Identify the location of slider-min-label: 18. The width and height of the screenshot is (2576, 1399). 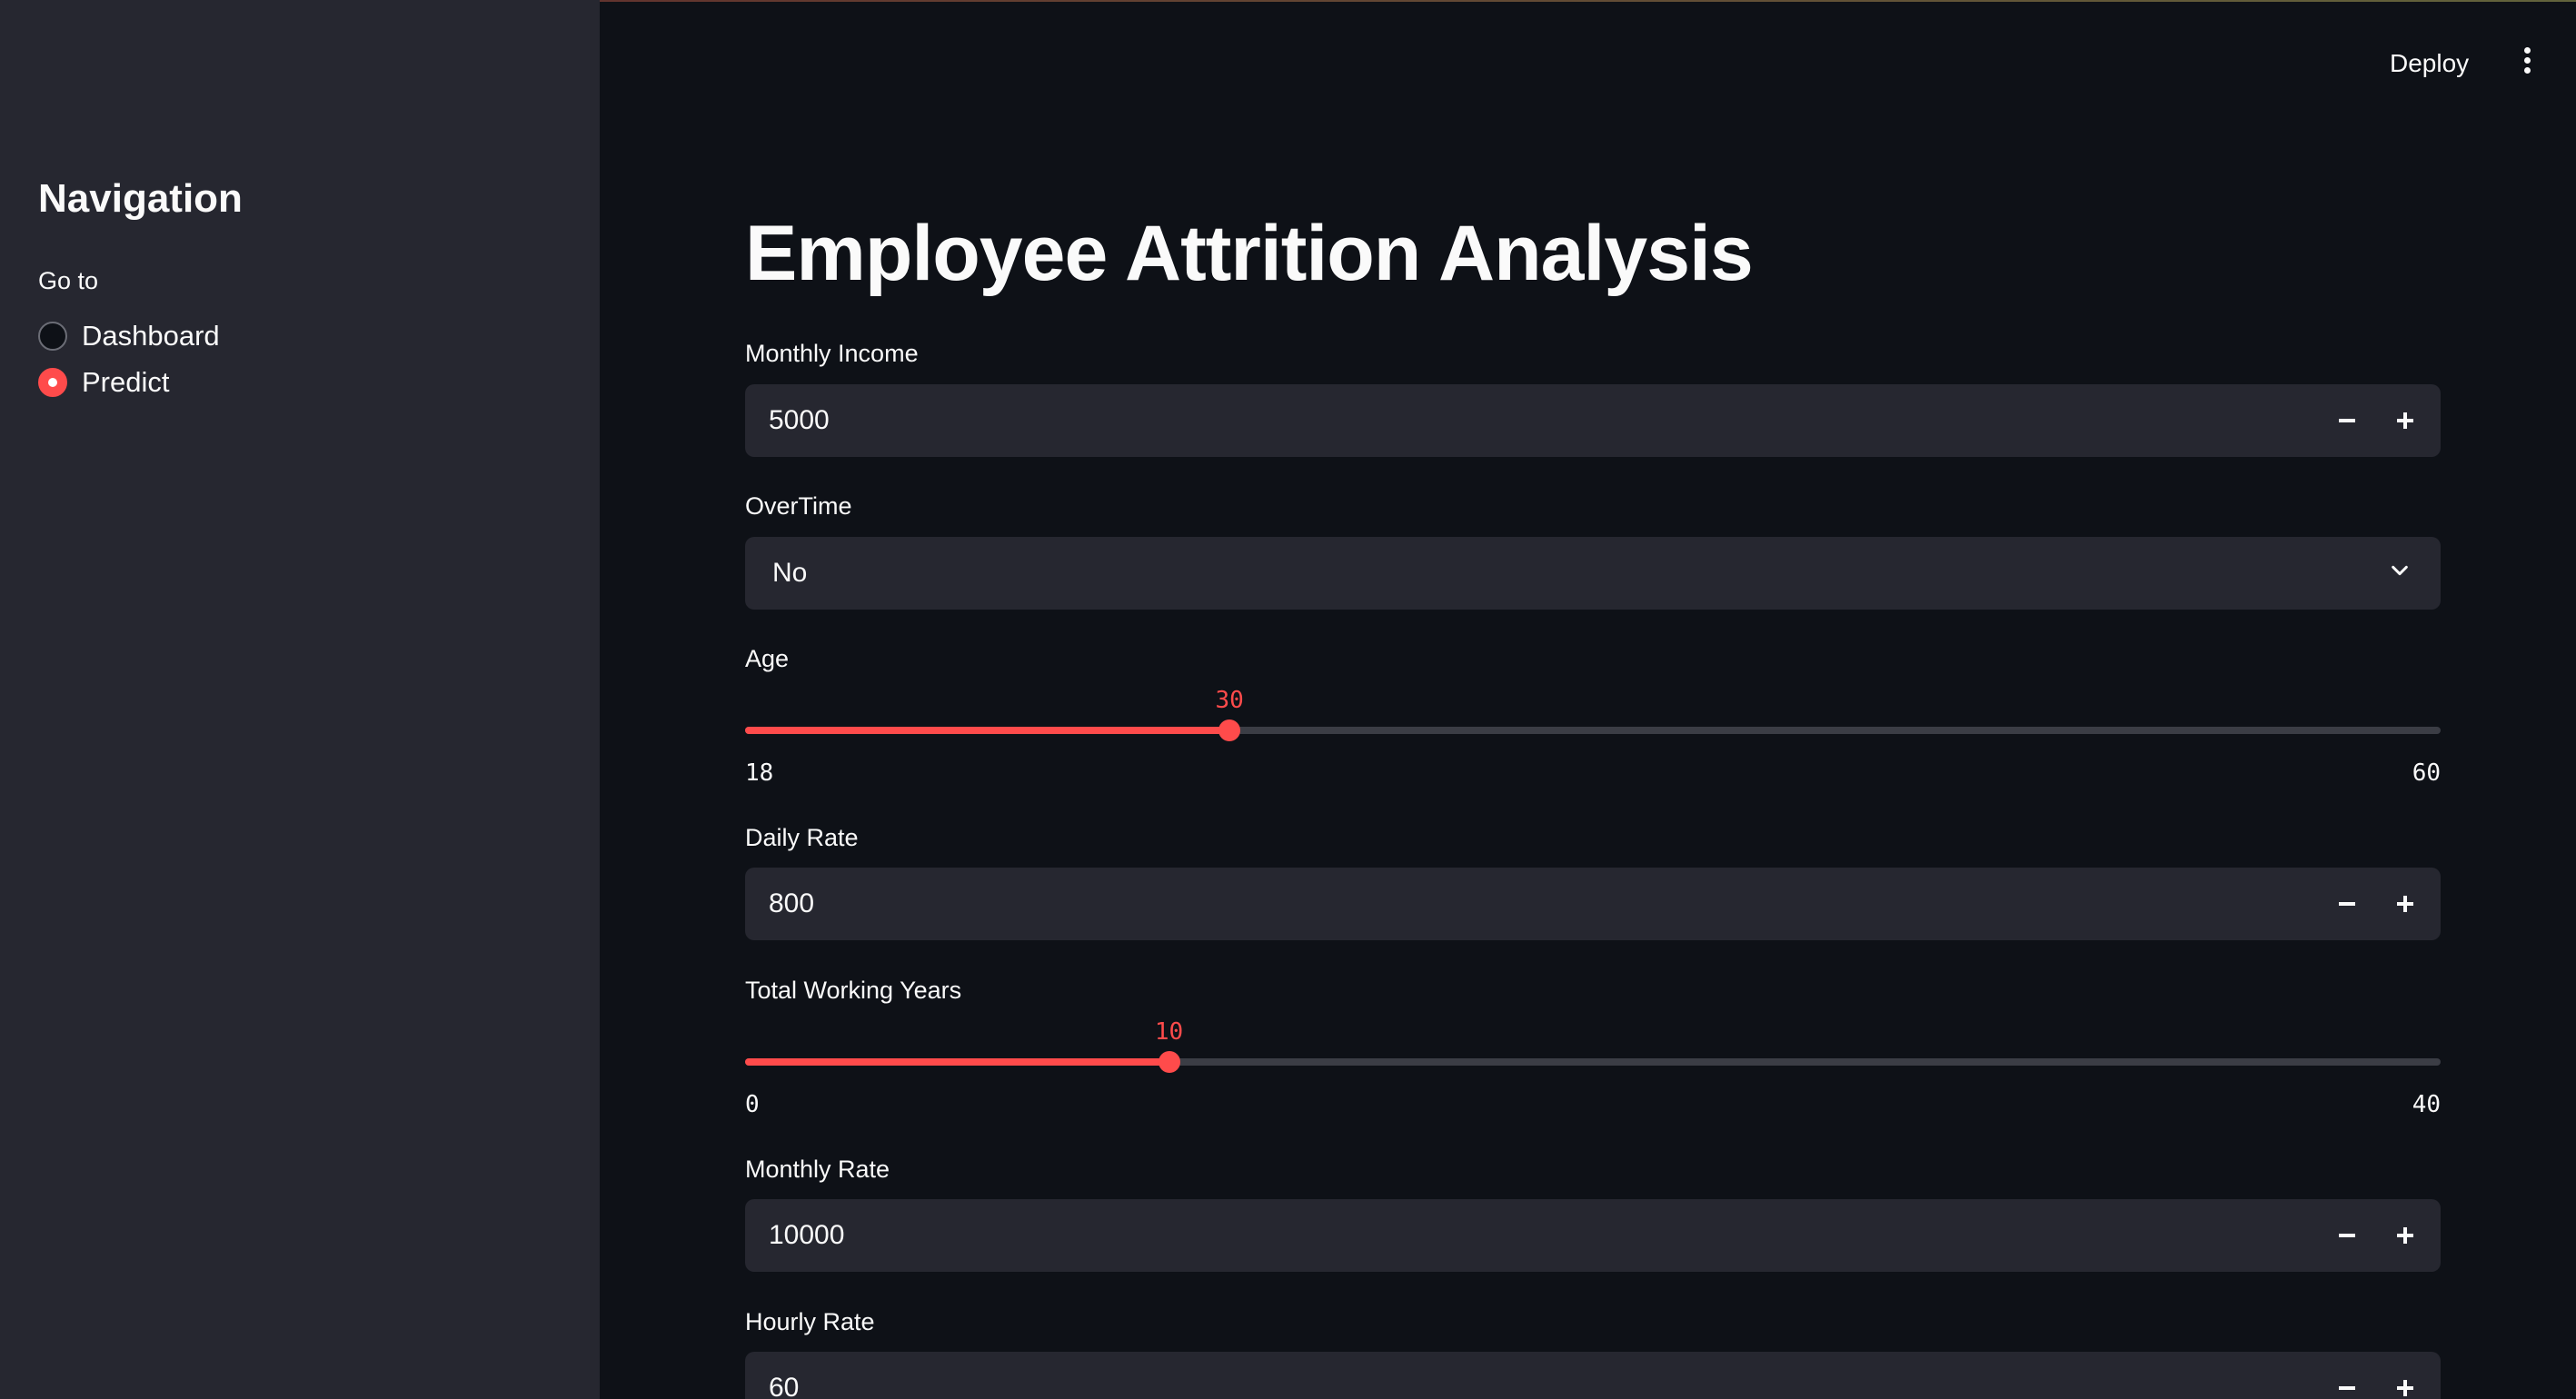
(760, 773).